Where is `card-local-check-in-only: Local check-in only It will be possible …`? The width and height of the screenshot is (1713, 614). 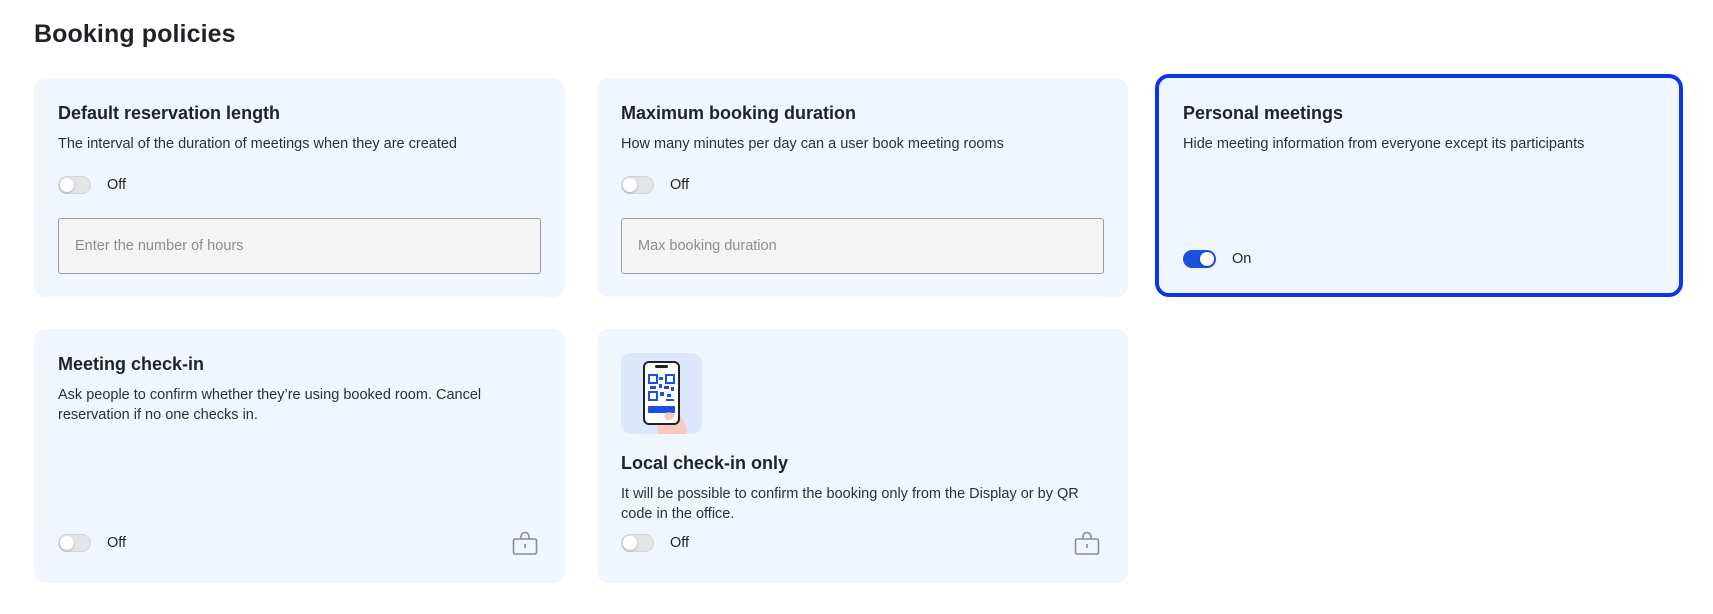 card-local-check-in-only: Local check-in only It will be possible … is located at coordinates (862, 456).